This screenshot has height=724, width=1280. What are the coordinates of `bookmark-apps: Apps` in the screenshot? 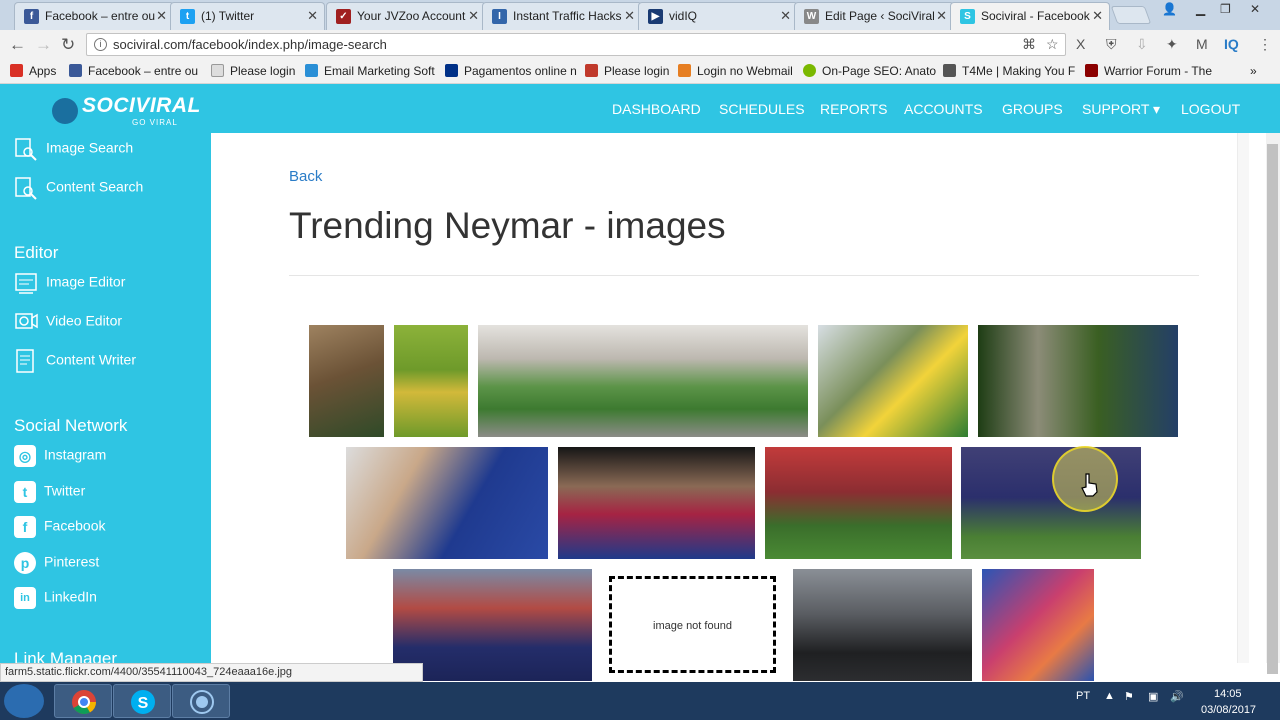 It's located at (33, 71).